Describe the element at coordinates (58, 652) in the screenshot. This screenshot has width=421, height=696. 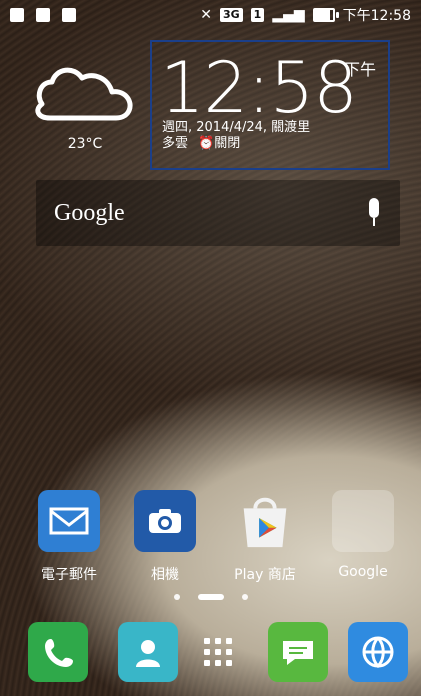
I see `phone-icon` at that location.